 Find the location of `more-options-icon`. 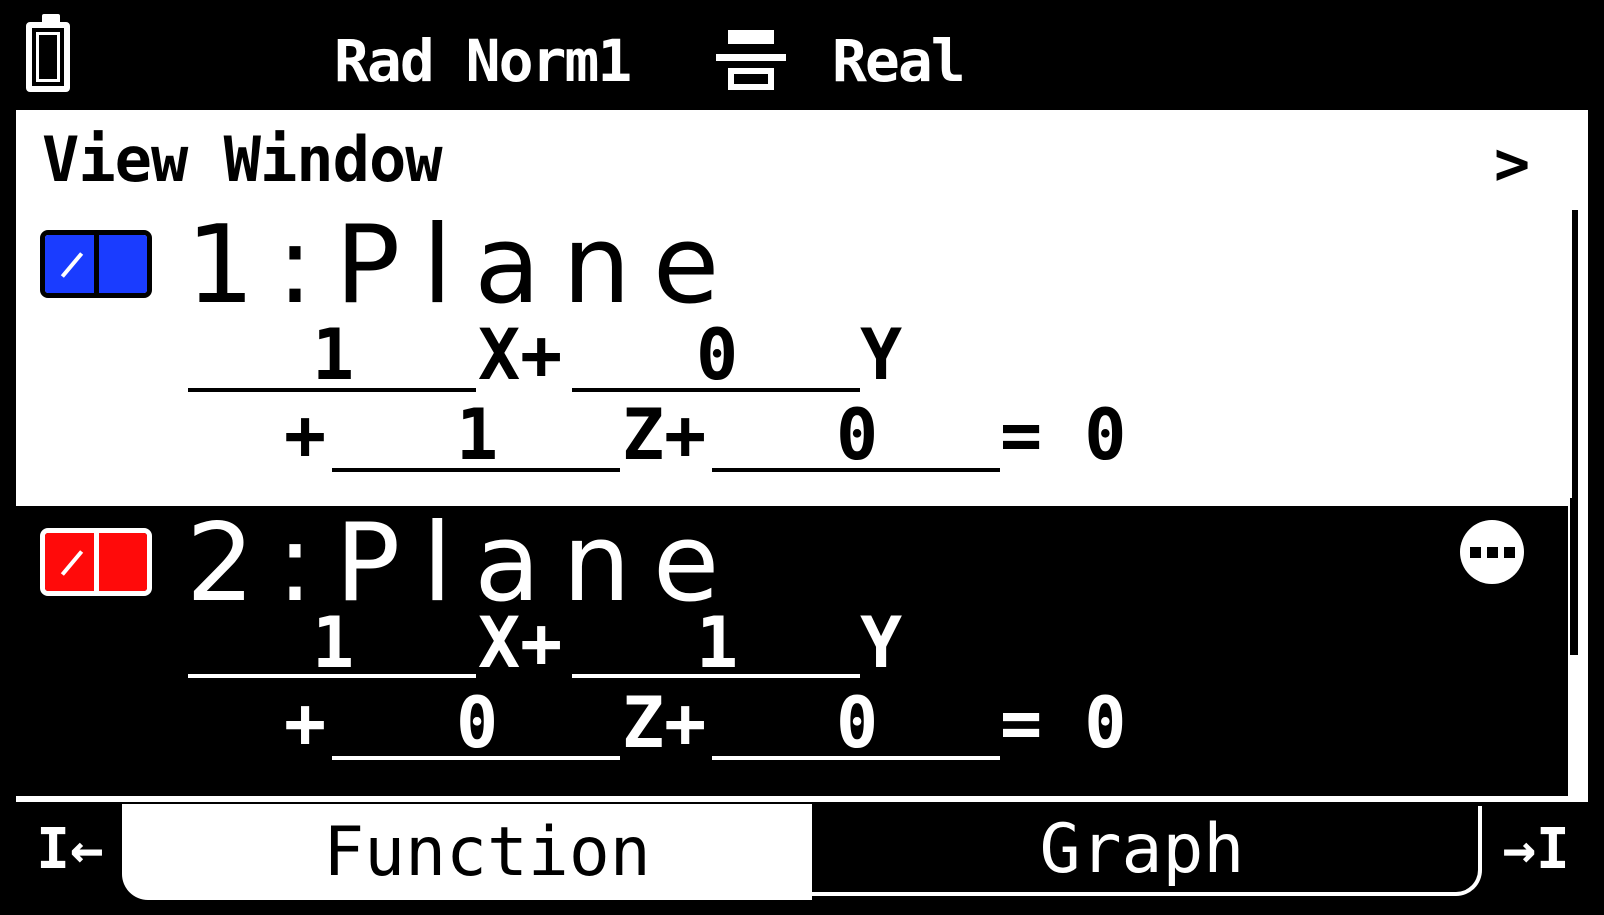

more-options-icon is located at coordinates (1492, 552).